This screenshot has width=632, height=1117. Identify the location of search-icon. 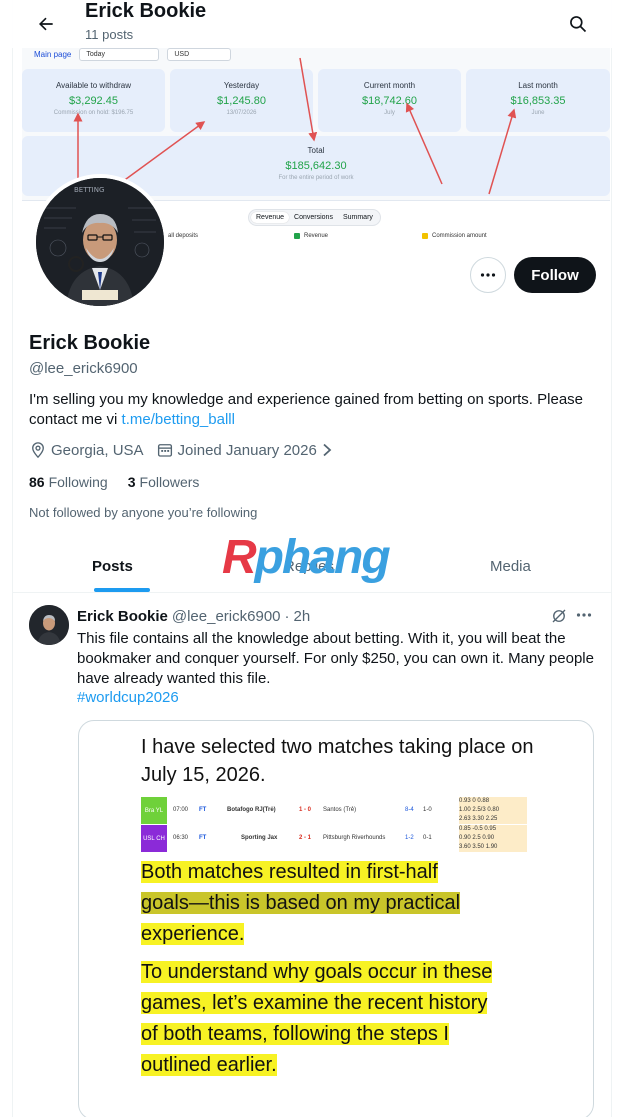
(578, 24).